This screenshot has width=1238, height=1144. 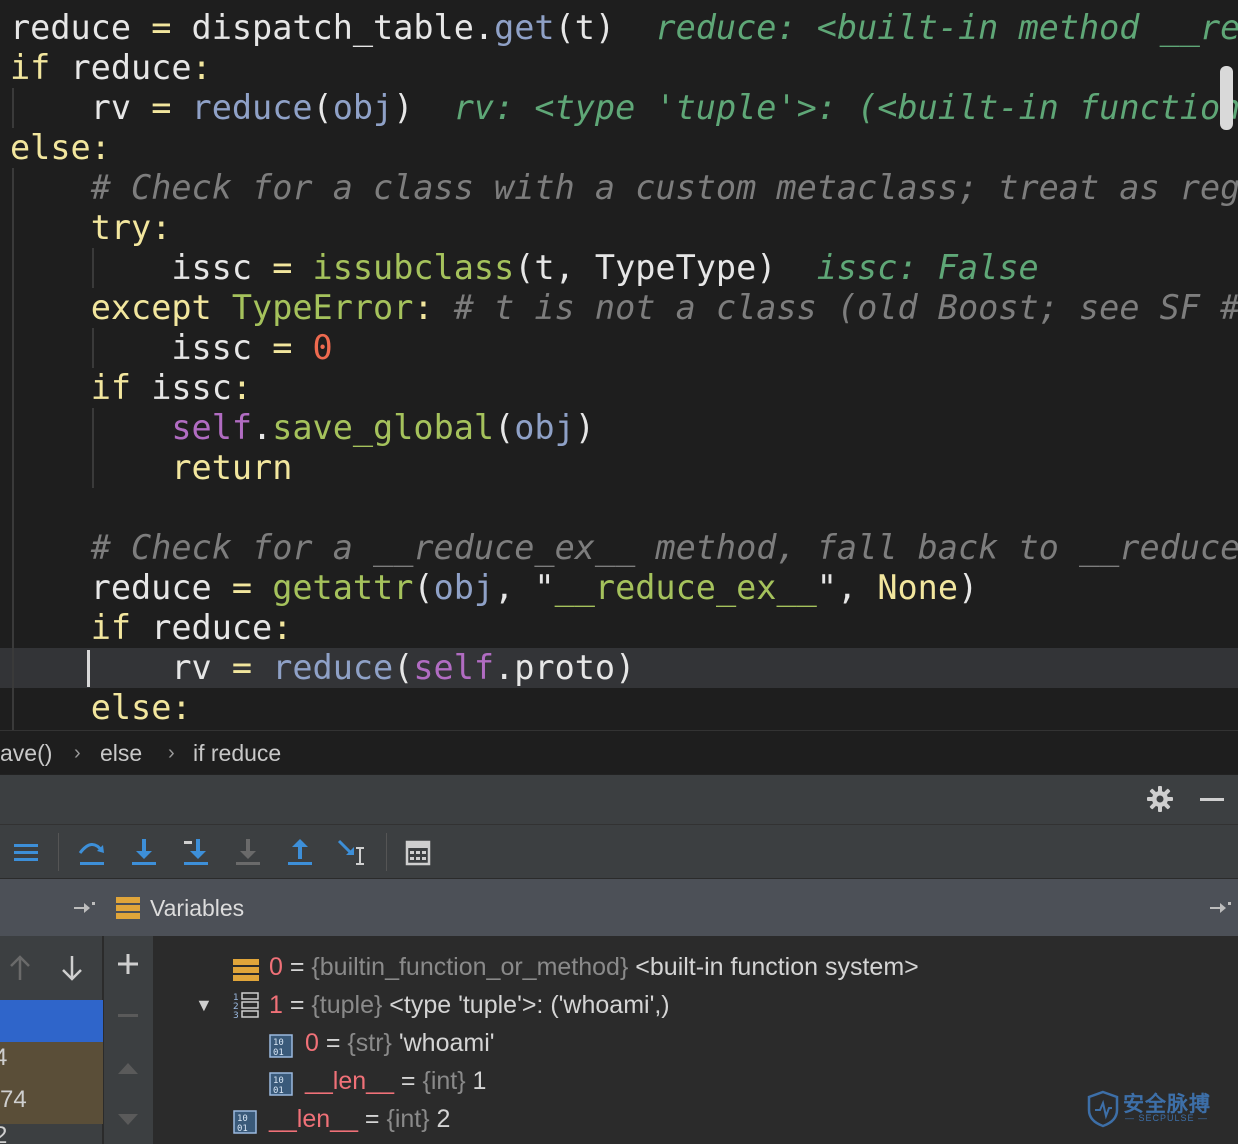 I want to click on arrow-down-icon, so click(x=72, y=968).